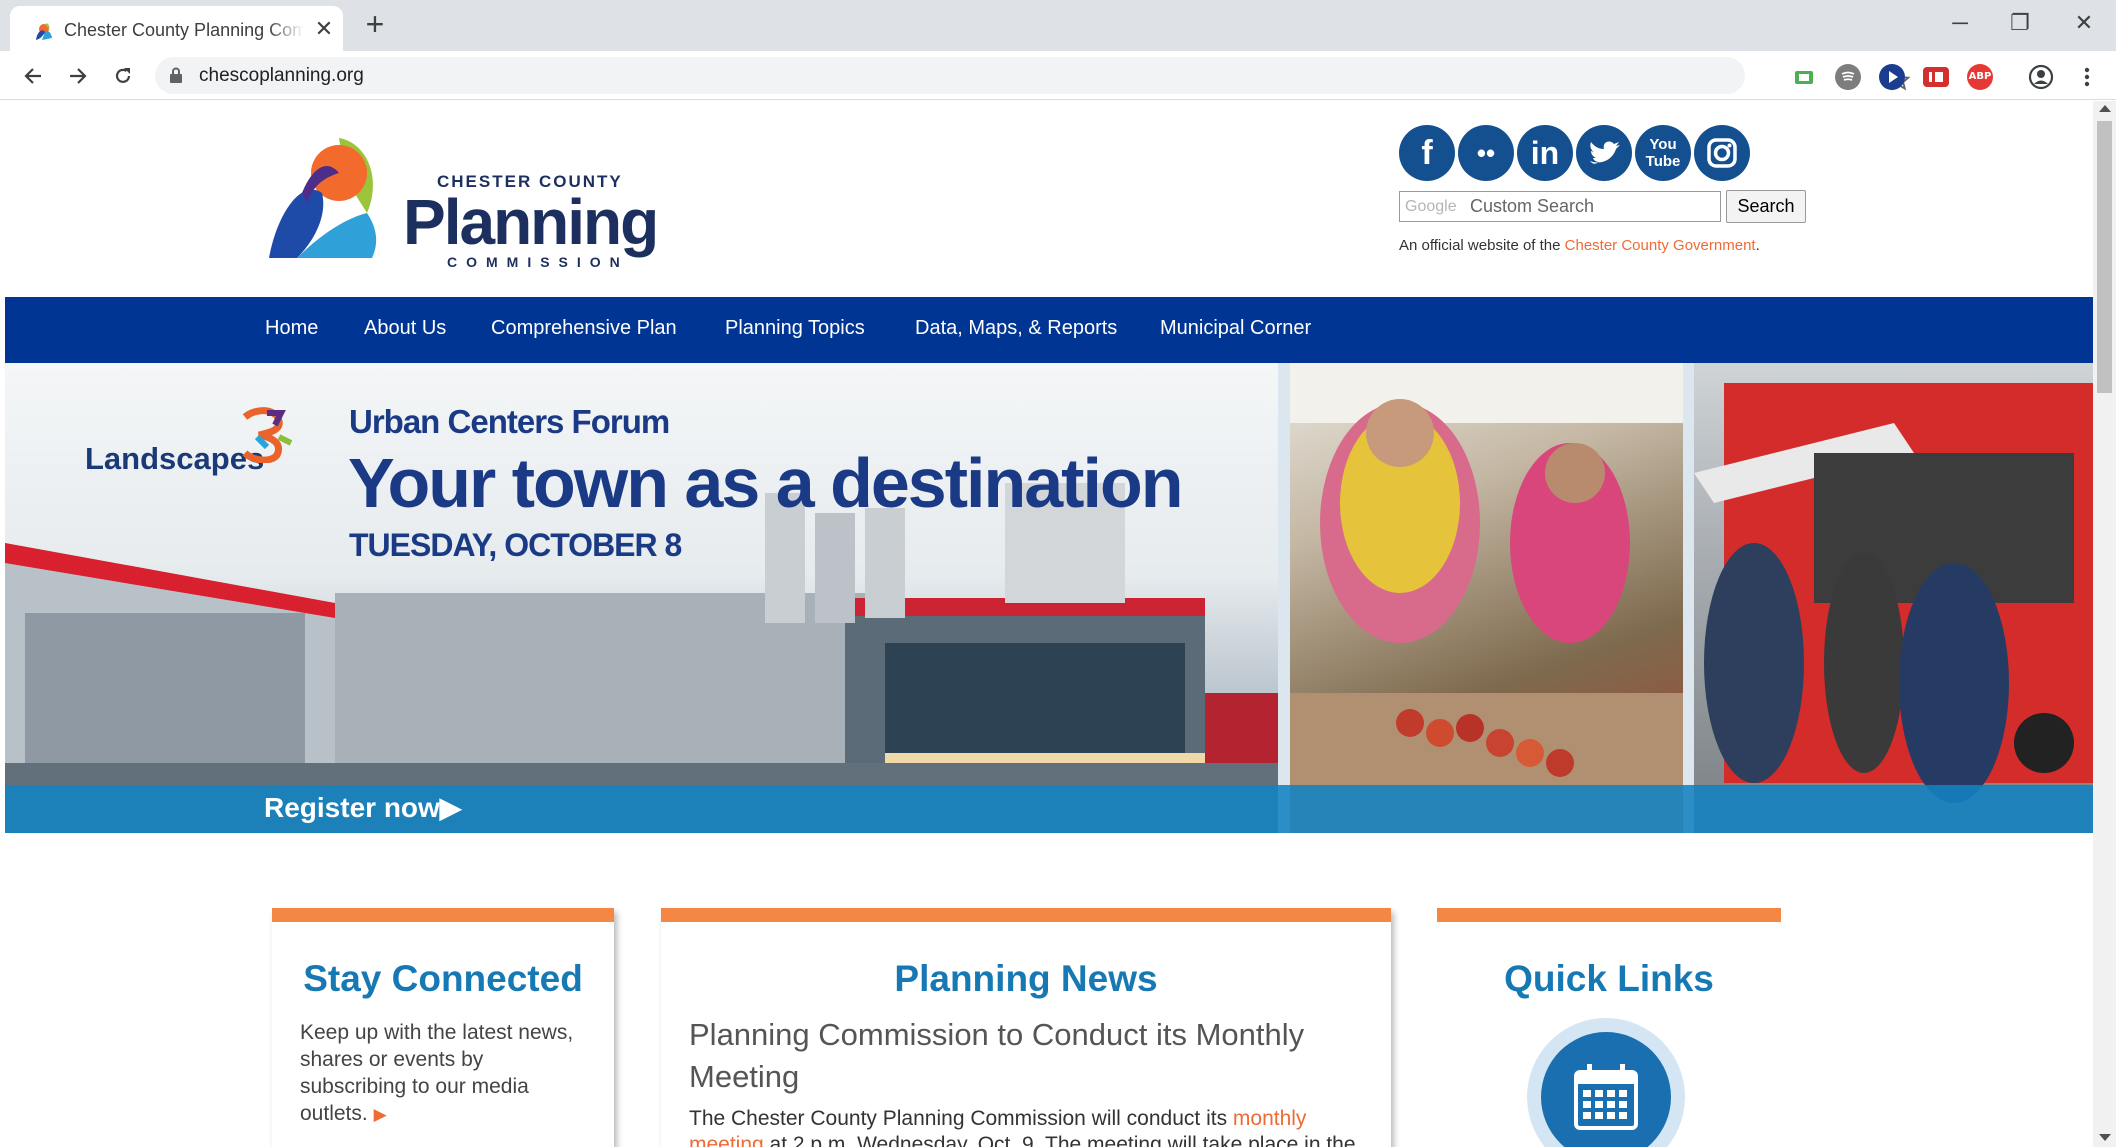 This screenshot has width=2116, height=1147. What do you see at coordinates (1892, 77) in the screenshot?
I see `play-extension-icon` at bounding box center [1892, 77].